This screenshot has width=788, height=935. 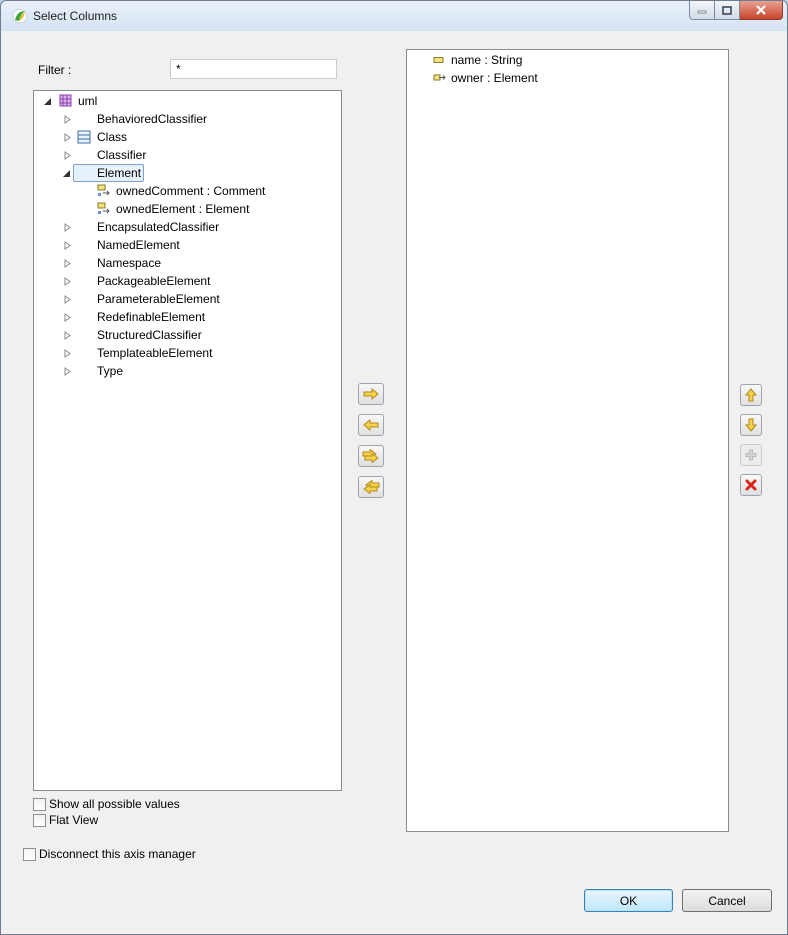 I want to click on tree-item-label: TemplateableElement, so click(x=155, y=353).